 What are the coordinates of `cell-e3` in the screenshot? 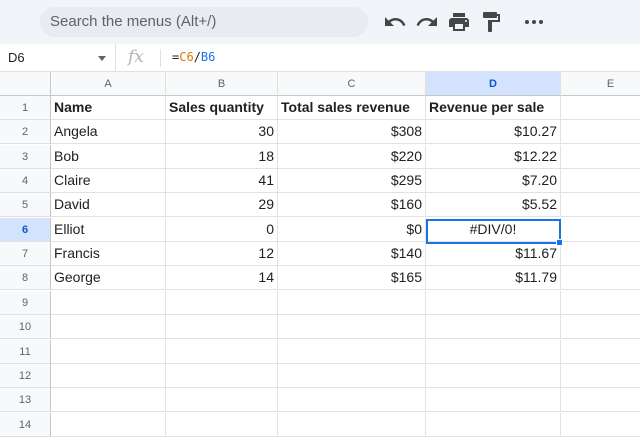 It's located at (600, 157).